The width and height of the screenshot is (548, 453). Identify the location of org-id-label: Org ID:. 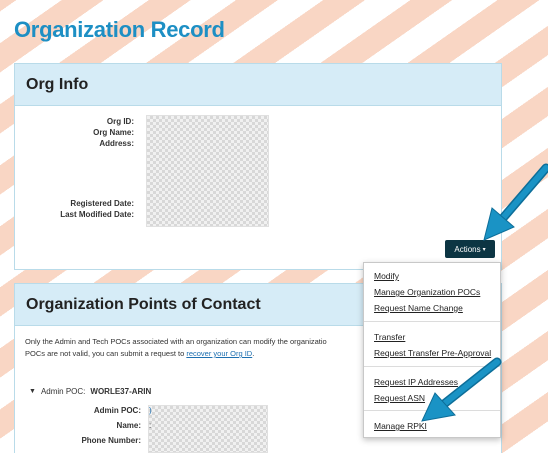
(120, 121).